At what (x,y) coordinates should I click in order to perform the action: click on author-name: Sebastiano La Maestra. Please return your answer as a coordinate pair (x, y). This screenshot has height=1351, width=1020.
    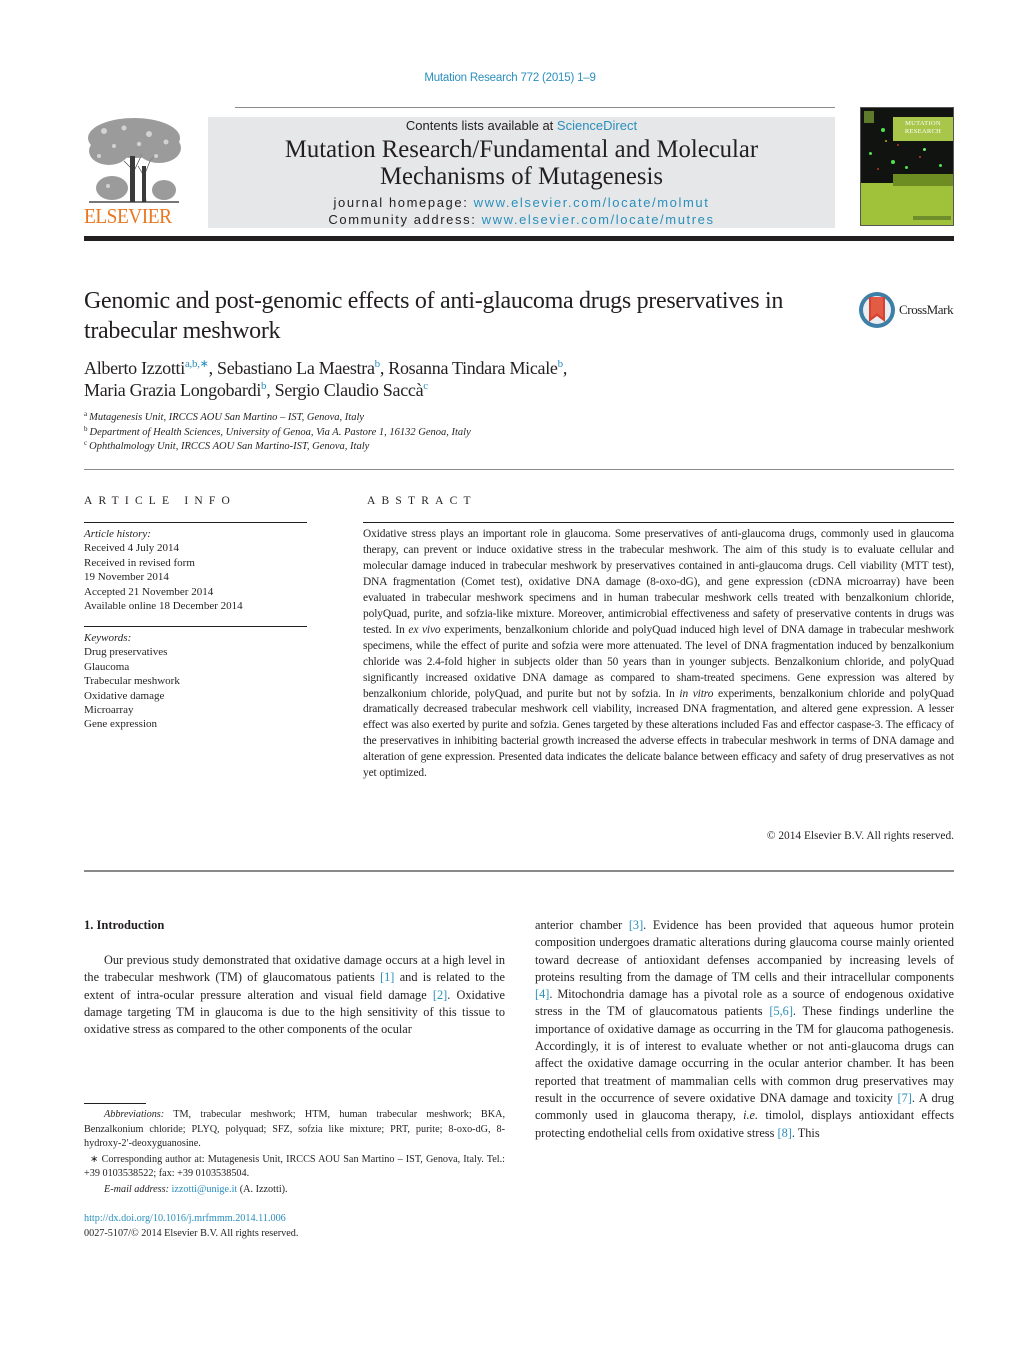
    Looking at the image, I should click on (296, 368).